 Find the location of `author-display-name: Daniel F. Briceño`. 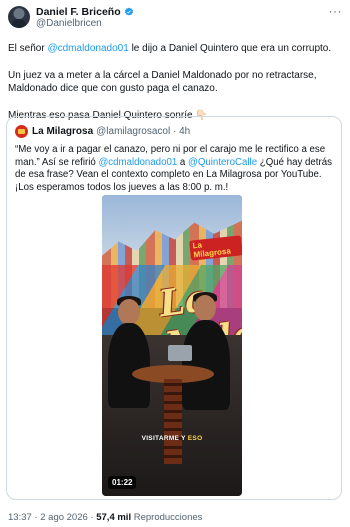

author-display-name: Daniel F. Briceño is located at coordinates (85, 12).